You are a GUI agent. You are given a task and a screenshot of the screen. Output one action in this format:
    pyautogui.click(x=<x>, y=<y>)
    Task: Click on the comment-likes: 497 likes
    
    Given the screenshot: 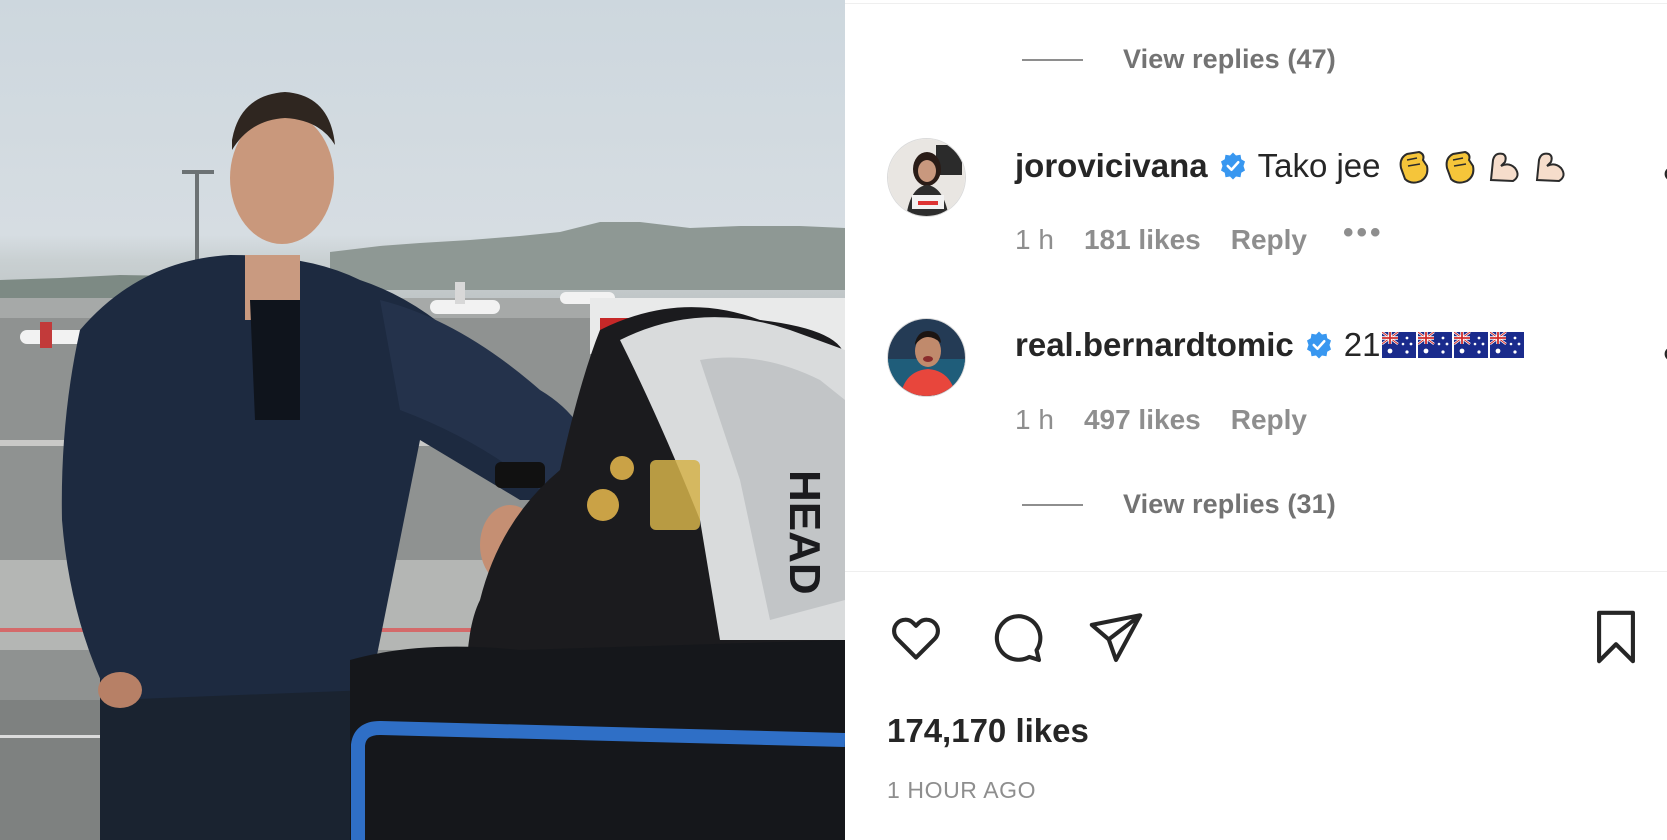 What is the action you would take?
    pyautogui.click(x=1142, y=420)
    